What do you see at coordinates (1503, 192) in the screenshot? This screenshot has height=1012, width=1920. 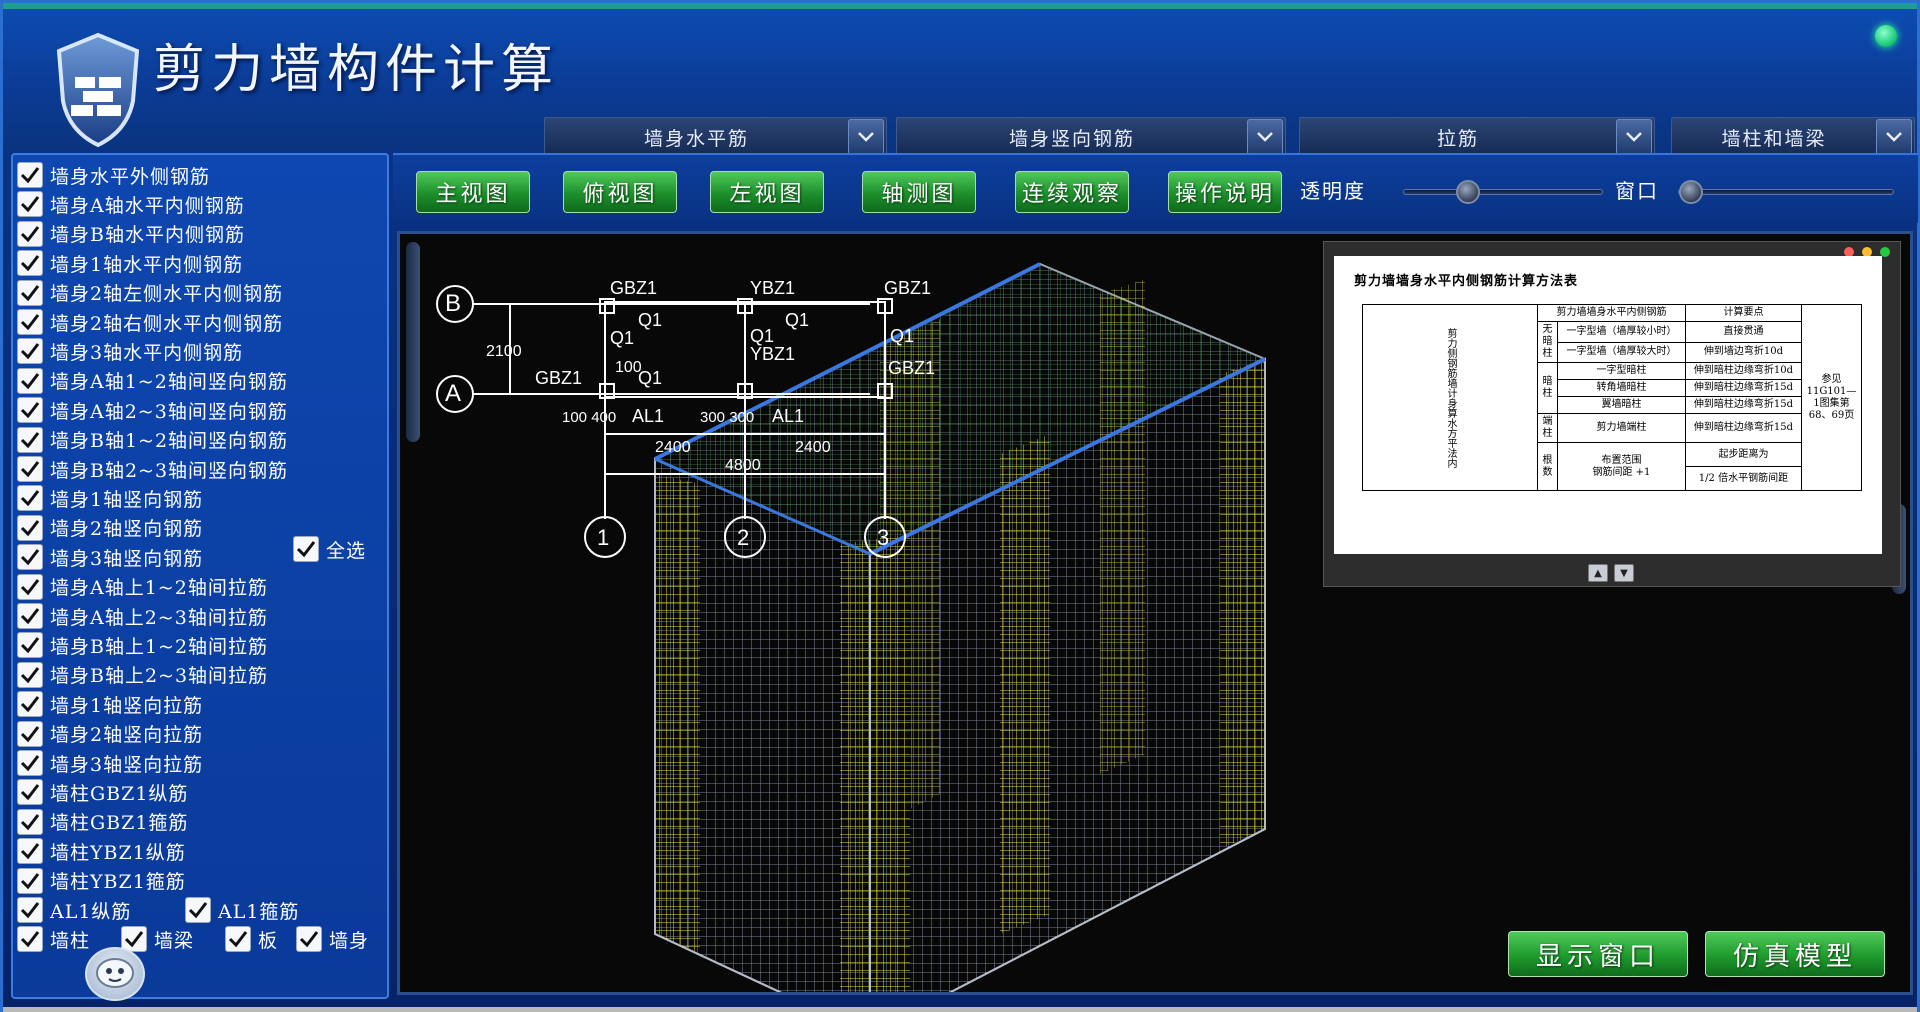 I see `transparency-slider` at bounding box center [1503, 192].